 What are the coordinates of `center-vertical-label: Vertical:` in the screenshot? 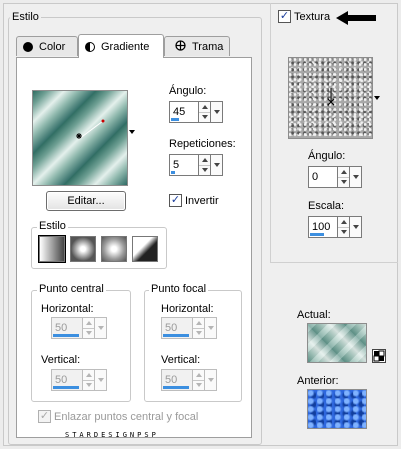 It's located at (61, 360).